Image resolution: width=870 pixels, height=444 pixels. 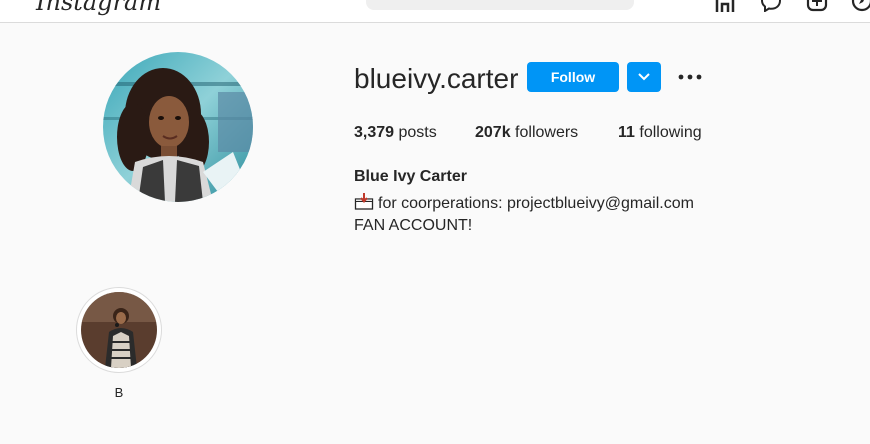 I want to click on following-count: 11, so click(x=626, y=132).